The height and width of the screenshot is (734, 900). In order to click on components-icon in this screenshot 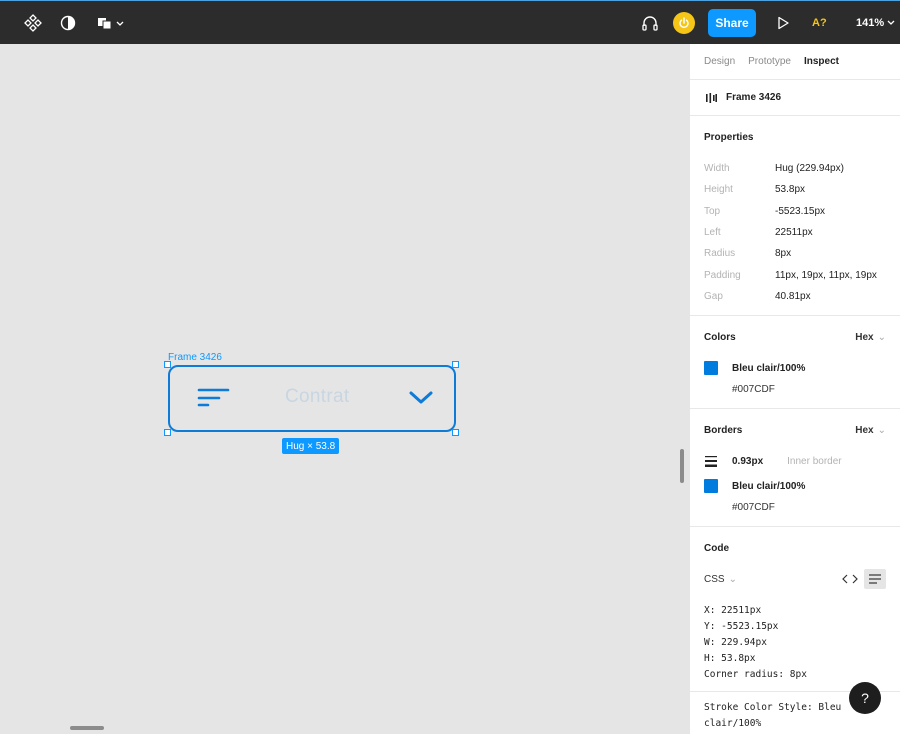, I will do `click(33, 22)`.